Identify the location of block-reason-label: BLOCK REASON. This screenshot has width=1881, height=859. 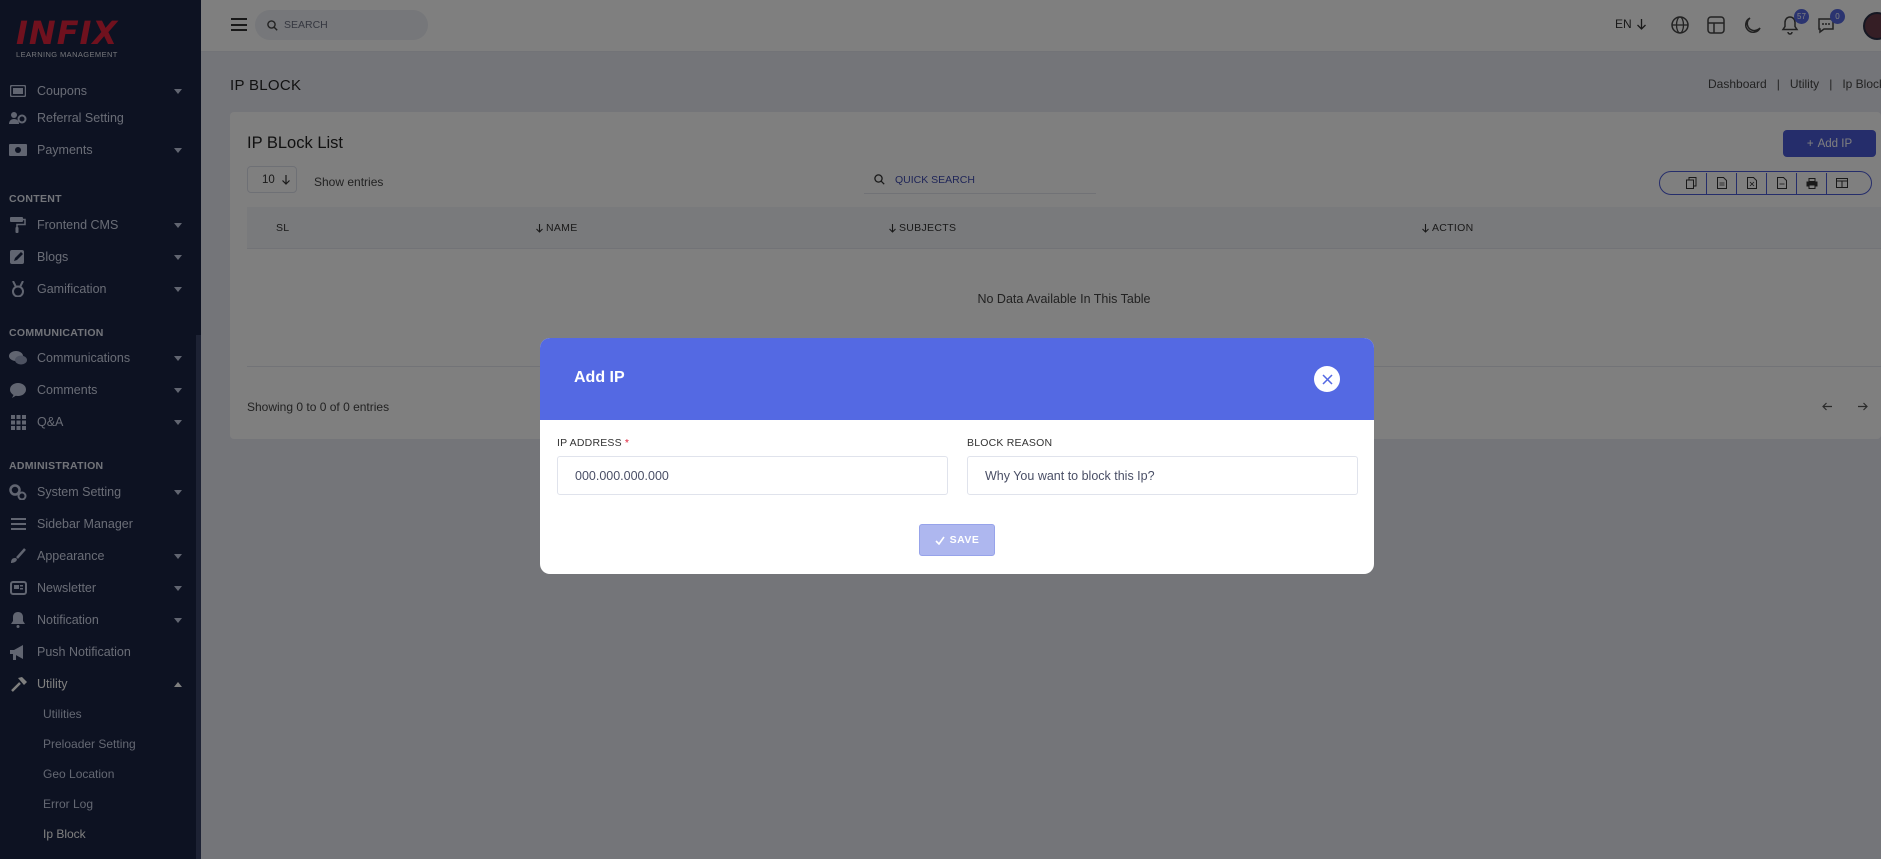
(1010, 443).